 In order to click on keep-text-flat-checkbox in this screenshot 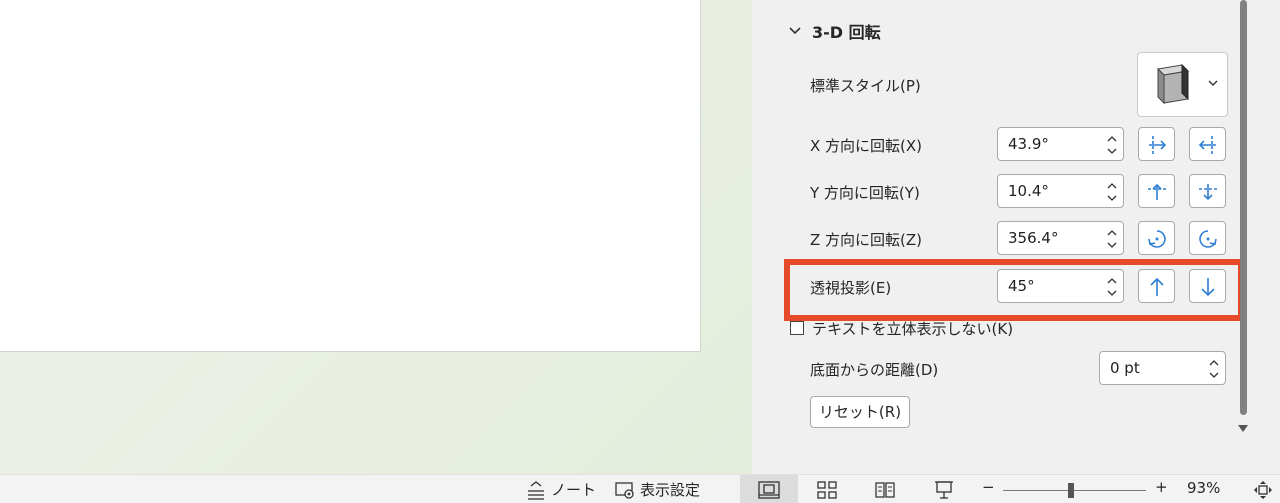, I will do `click(797, 328)`.